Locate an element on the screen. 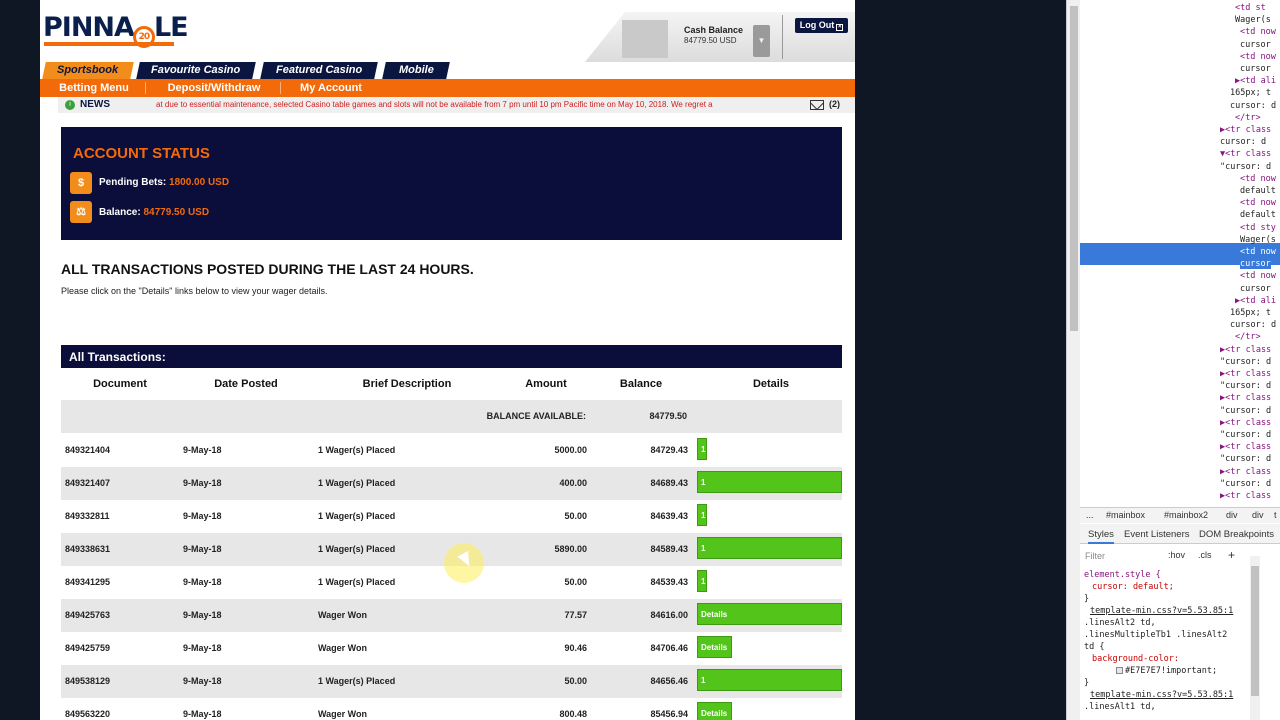 The width and height of the screenshot is (1280, 720). cell-document: 849338631 is located at coordinates (88, 549).